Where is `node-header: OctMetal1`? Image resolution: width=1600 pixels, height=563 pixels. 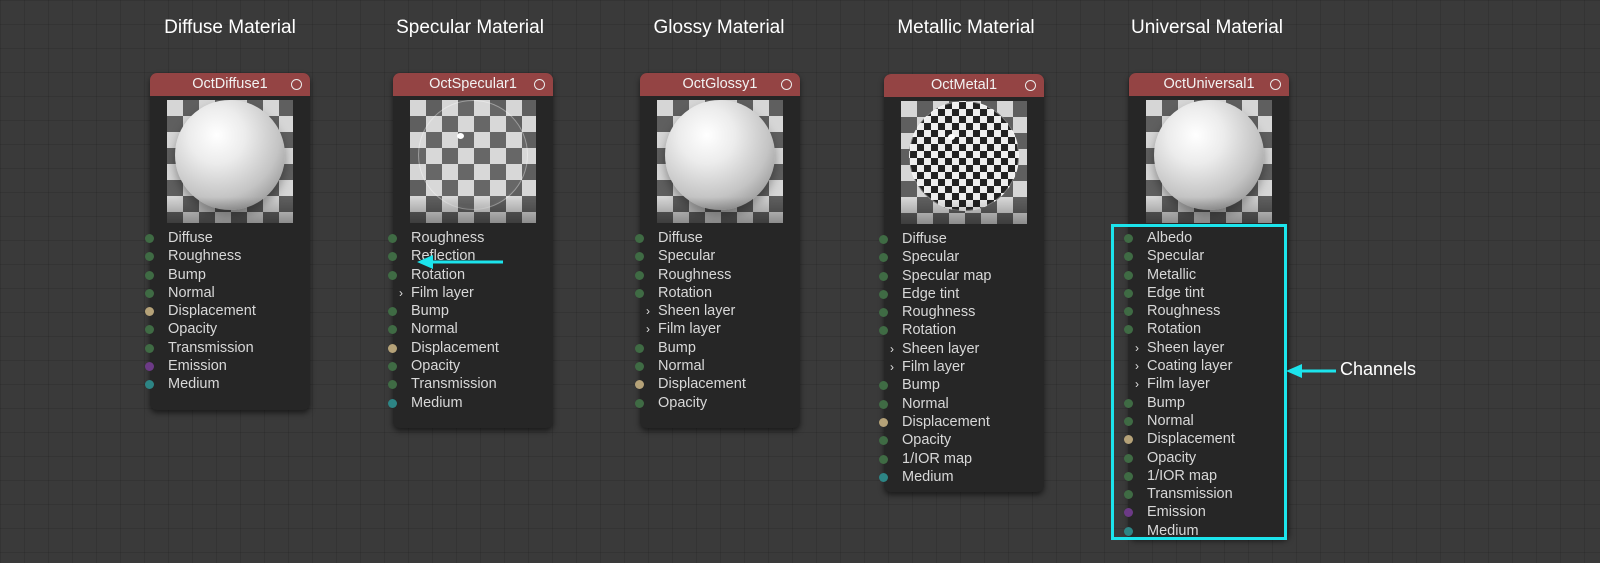 node-header: OctMetal1 is located at coordinates (964, 85).